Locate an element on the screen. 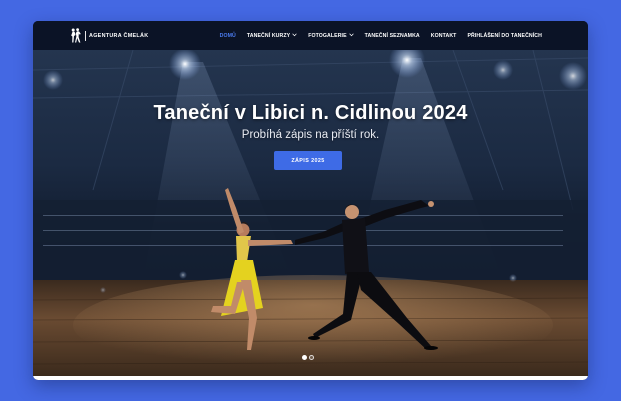 This screenshot has height=401, width=621. nav-item-label: PŘIHLÁŠENÍ DO TANEČNÍCH is located at coordinates (504, 35).